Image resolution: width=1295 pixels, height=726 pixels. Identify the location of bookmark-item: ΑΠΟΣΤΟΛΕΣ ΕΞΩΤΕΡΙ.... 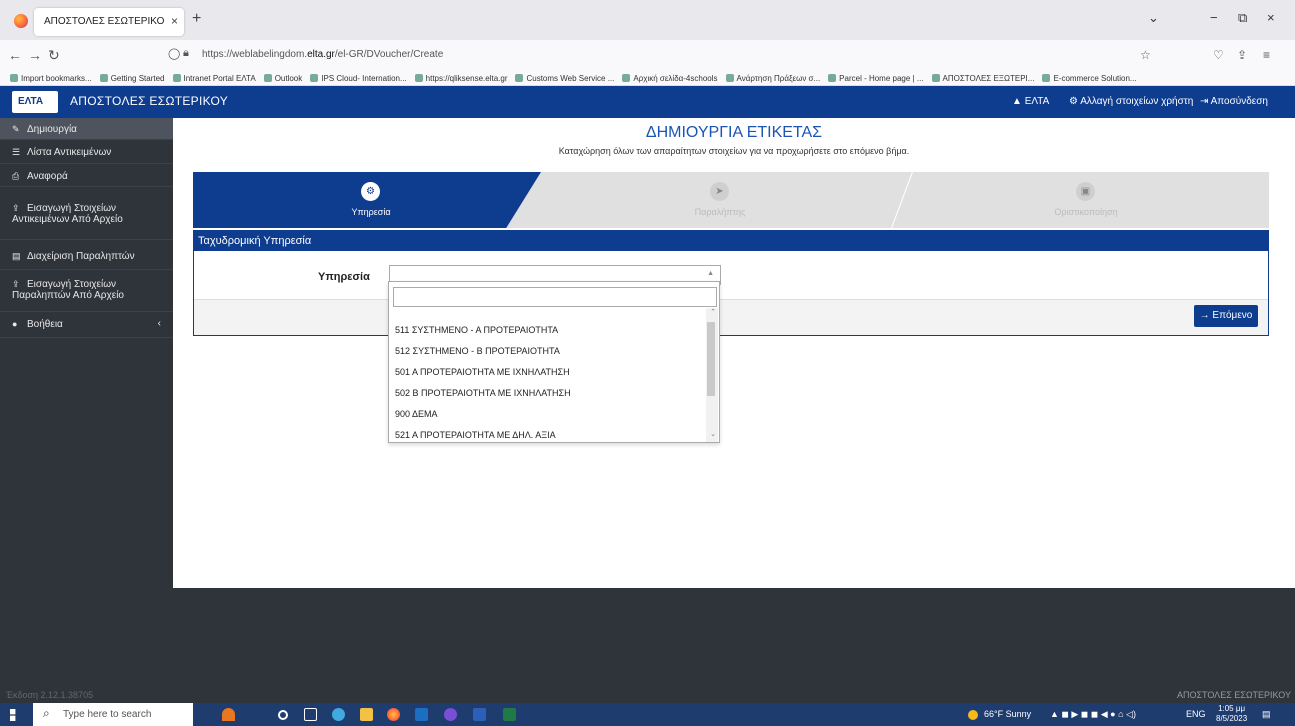
(982, 78).